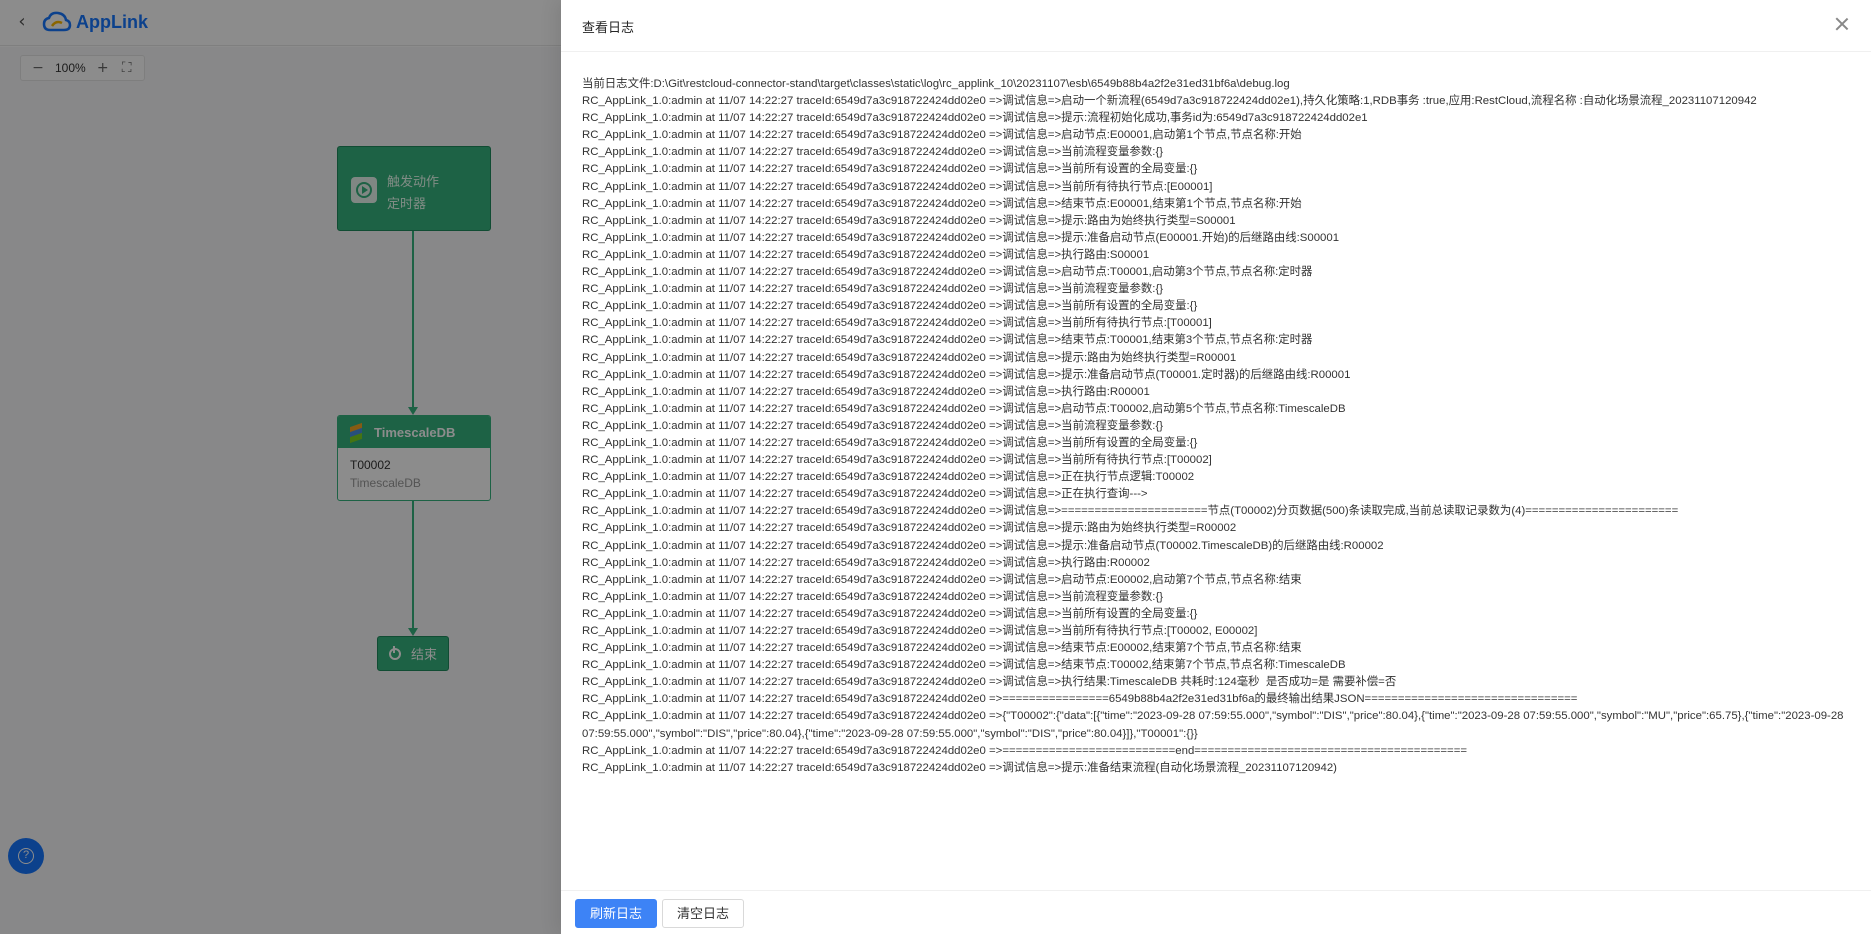 This screenshot has width=1871, height=934. I want to click on drawer-footer: 刷新日志 清空日志, so click(1216, 912).